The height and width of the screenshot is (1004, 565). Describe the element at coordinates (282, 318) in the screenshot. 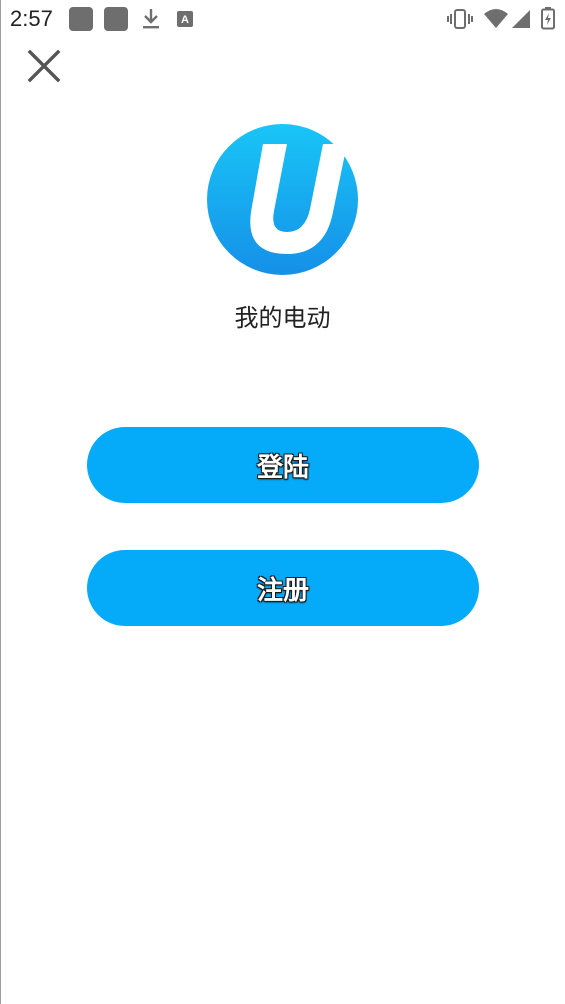

I see `app-name: 我的电动` at that location.